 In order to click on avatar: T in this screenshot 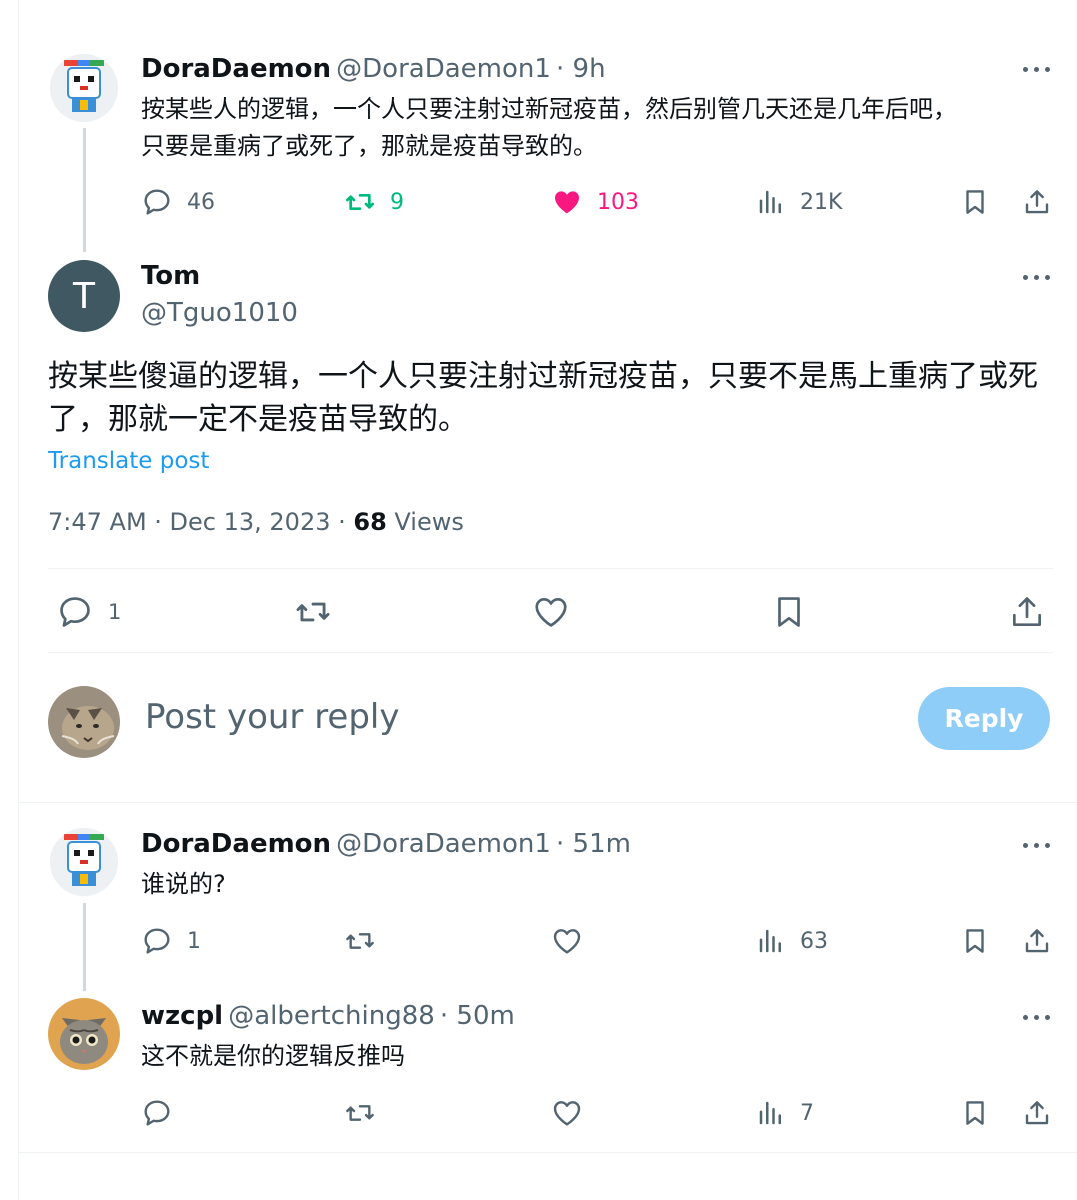, I will do `click(84, 296)`.